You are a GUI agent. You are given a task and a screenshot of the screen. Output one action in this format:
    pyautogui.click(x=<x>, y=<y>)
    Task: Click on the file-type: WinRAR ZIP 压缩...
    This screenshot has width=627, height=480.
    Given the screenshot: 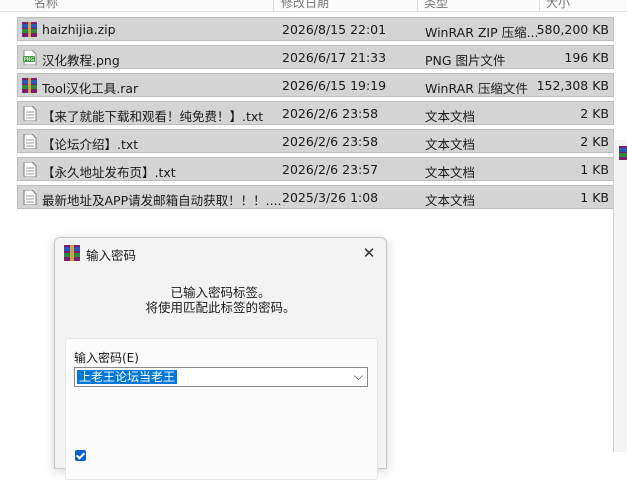 What is the action you would take?
    pyautogui.click(x=481, y=32)
    